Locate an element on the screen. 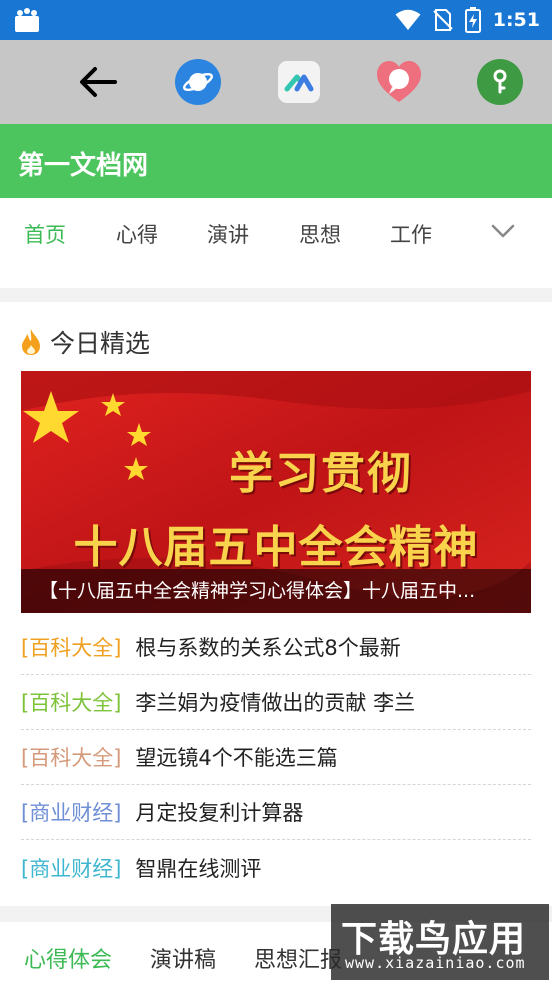 The height and width of the screenshot is (981, 552). tab-experience-essays: 心得体会 is located at coordinates (68, 958).